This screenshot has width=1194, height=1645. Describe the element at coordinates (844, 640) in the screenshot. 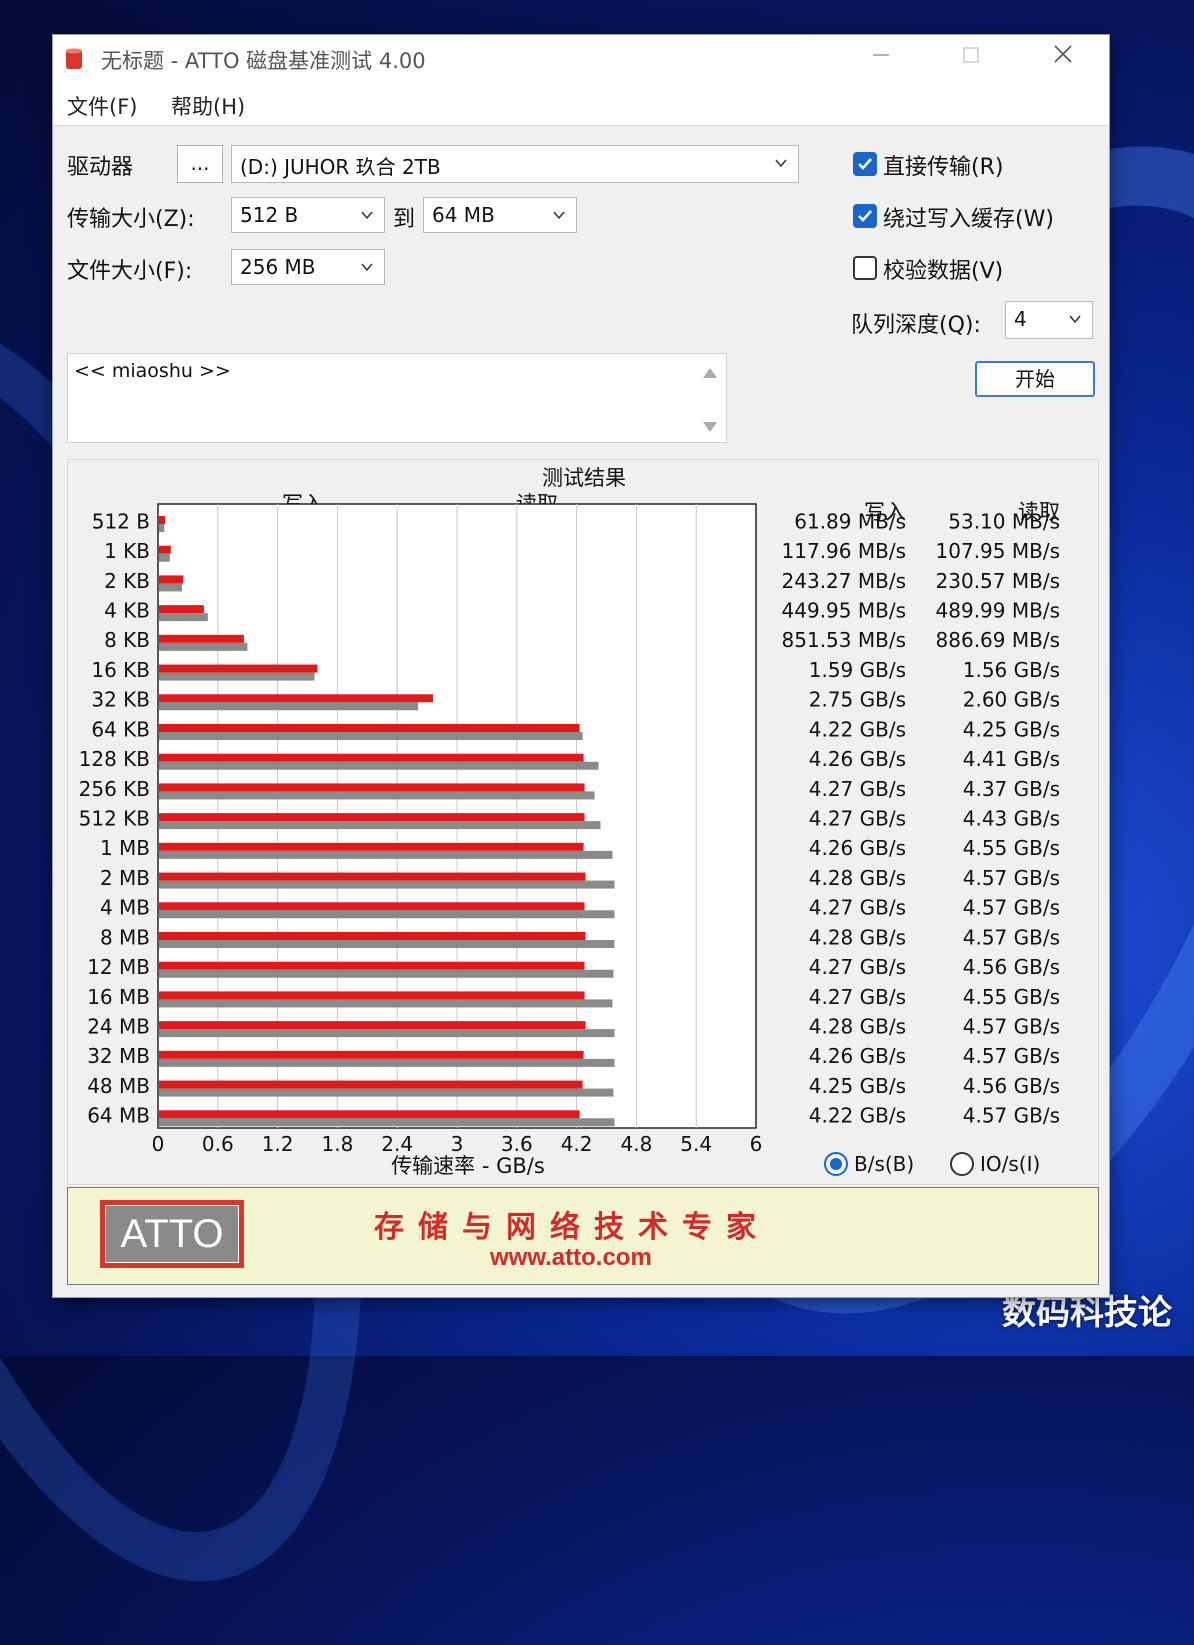

I see `write-value-label: 851.53 MB/s` at that location.